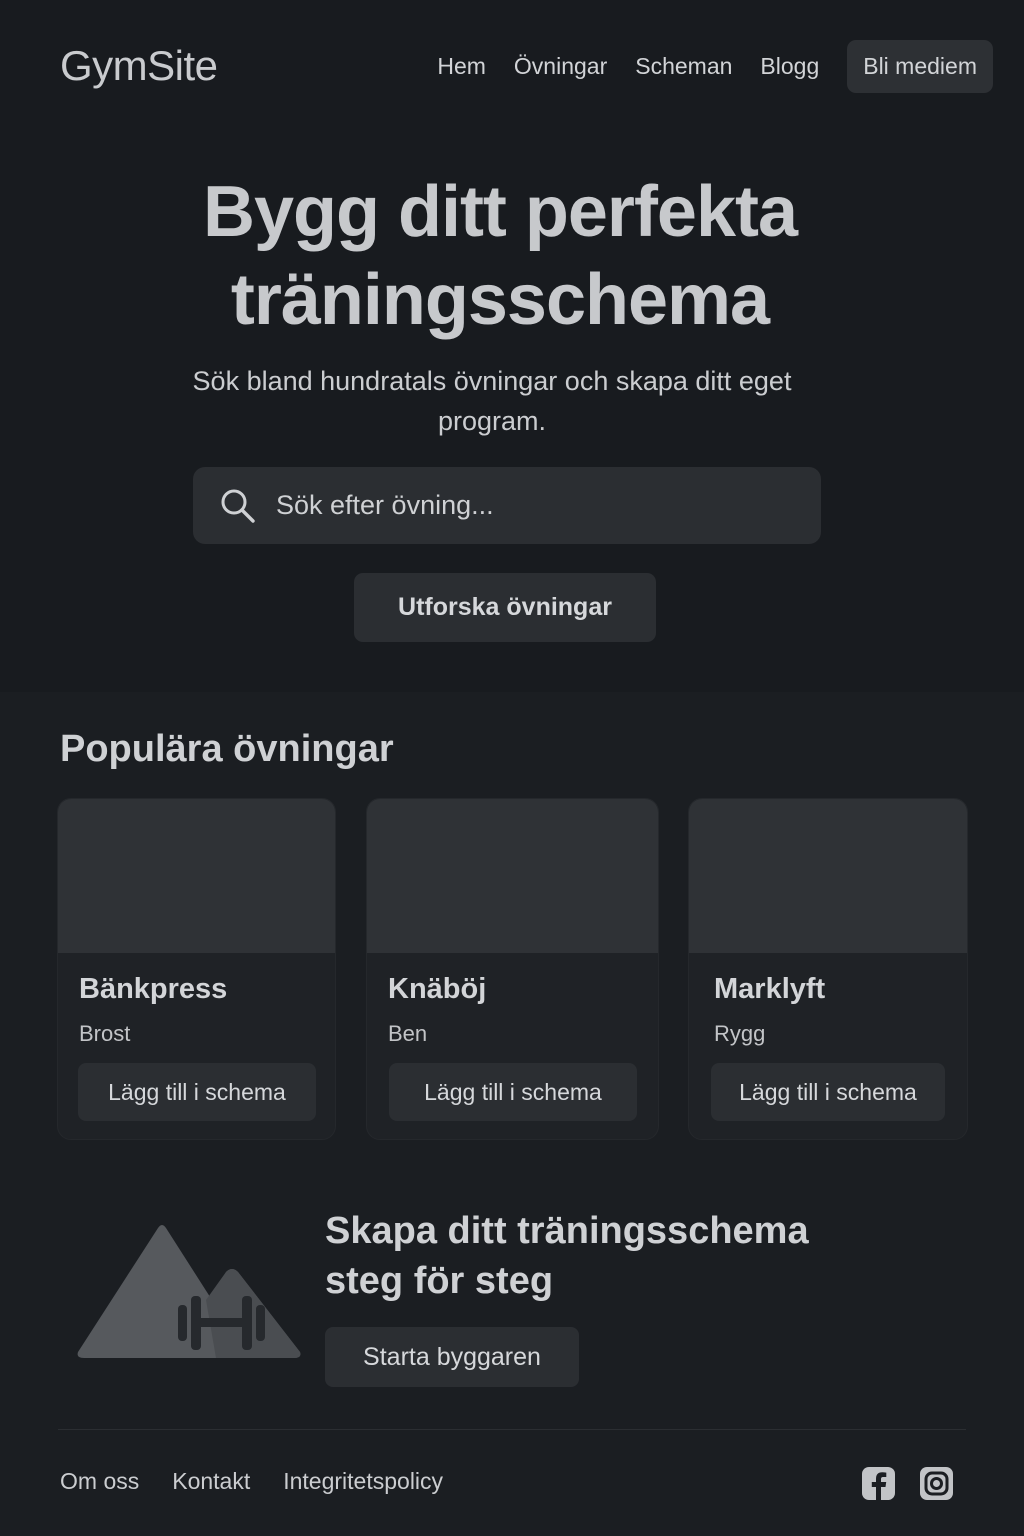 The width and height of the screenshot is (1024, 1536). What do you see at coordinates (548, 505) in the screenshot?
I see `search-input` at bounding box center [548, 505].